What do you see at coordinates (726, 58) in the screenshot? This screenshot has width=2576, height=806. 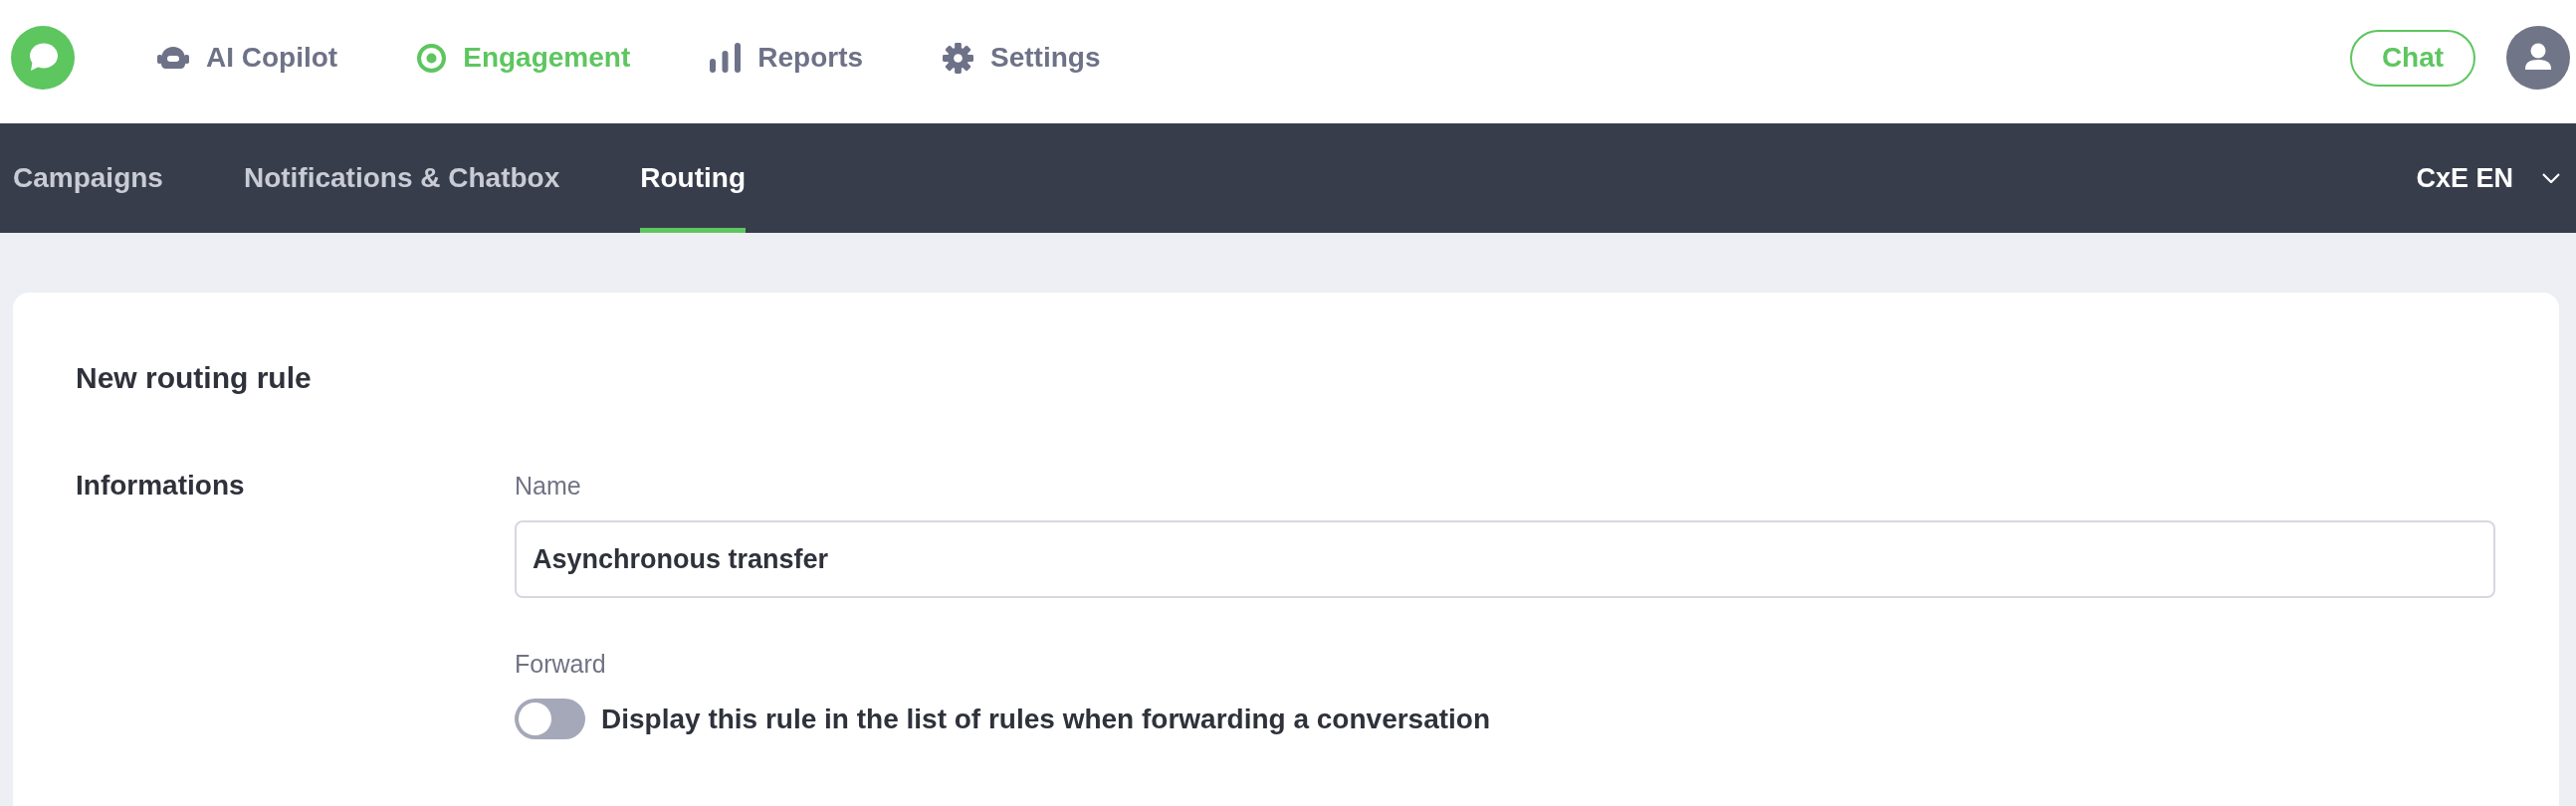 I see `bar-chart-icon` at bounding box center [726, 58].